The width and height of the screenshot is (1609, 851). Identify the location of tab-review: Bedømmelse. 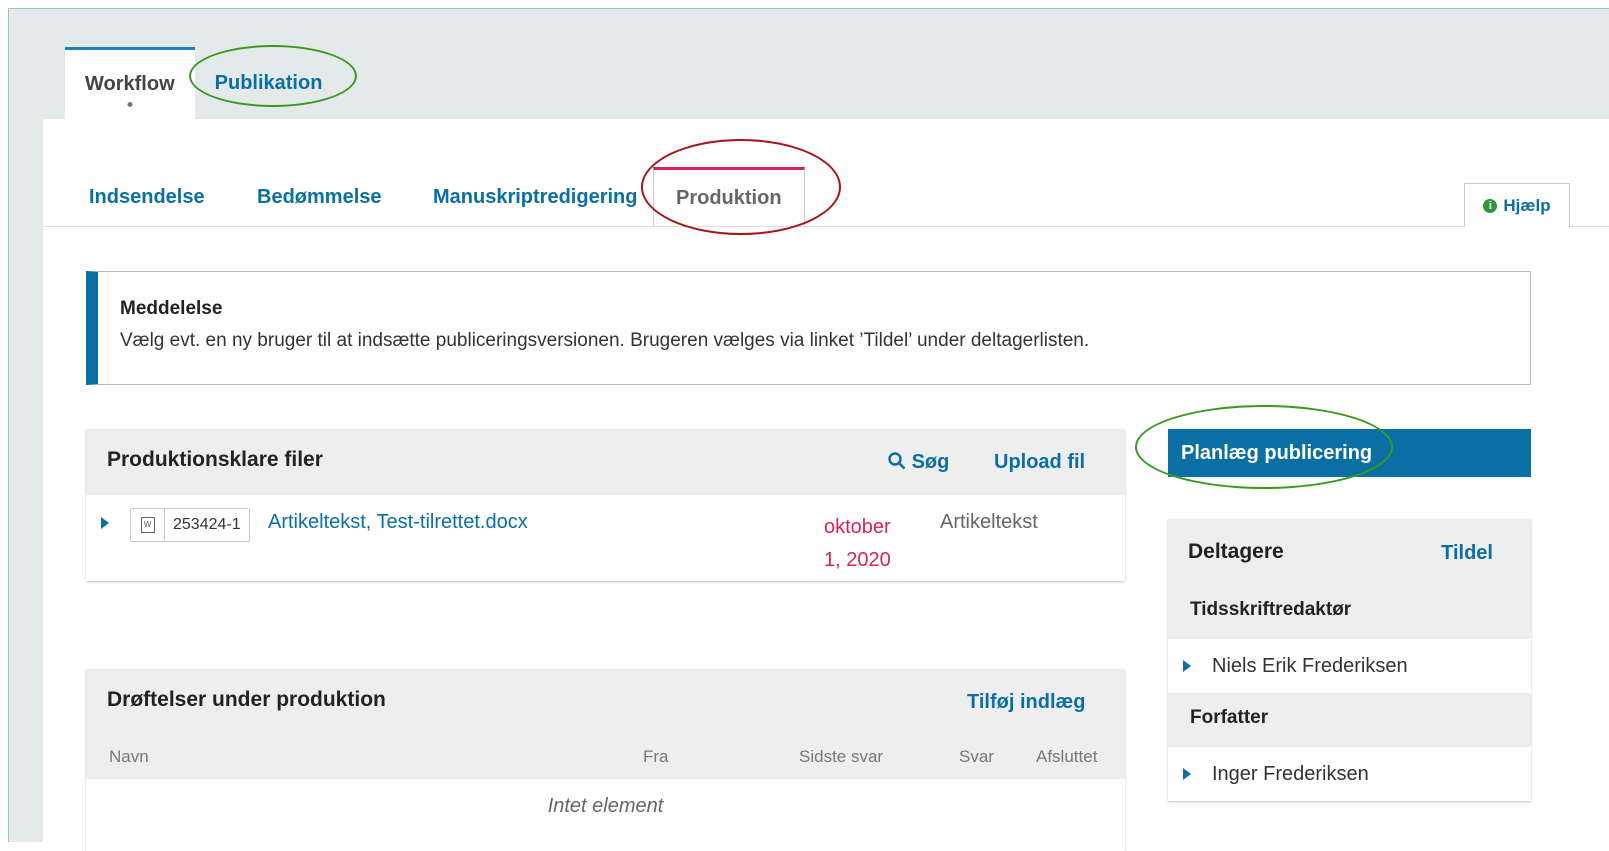
(345, 197).